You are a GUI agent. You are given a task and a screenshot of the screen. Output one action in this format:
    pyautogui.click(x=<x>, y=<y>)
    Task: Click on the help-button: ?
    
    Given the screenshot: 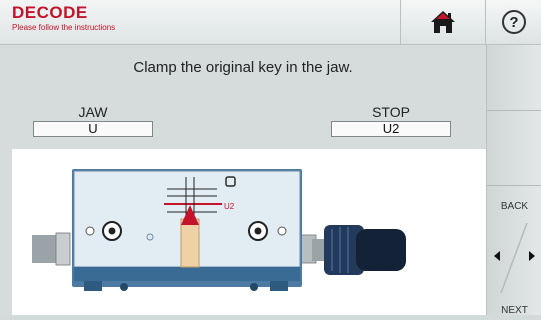 What is the action you would take?
    pyautogui.click(x=513, y=22)
    